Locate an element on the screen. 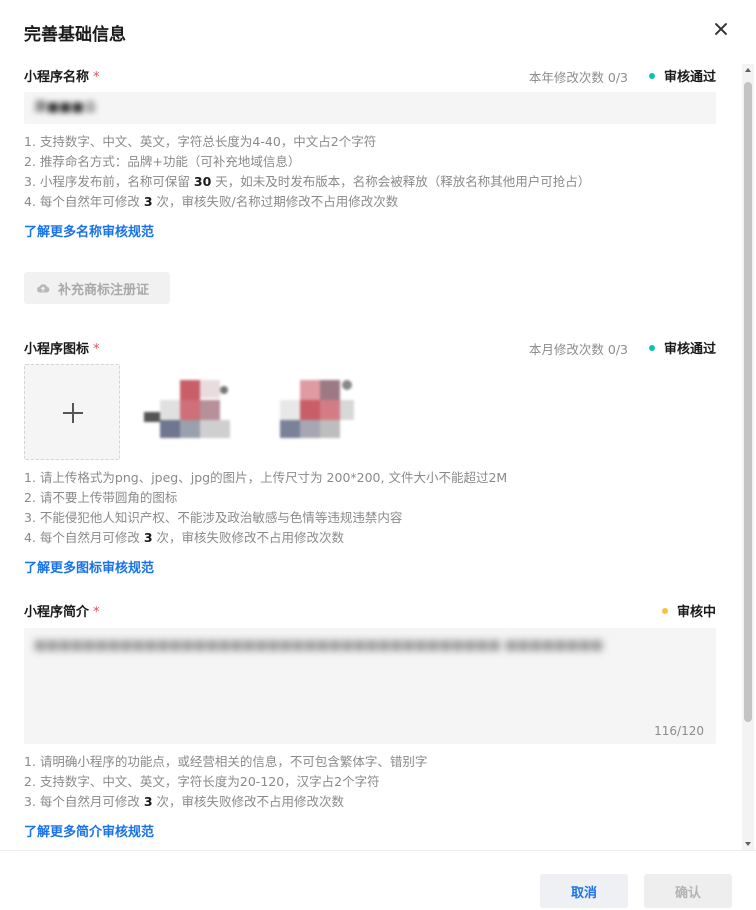 The height and width of the screenshot is (910, 756). char-counter: 116/120 is located at coordinates (679, 731).